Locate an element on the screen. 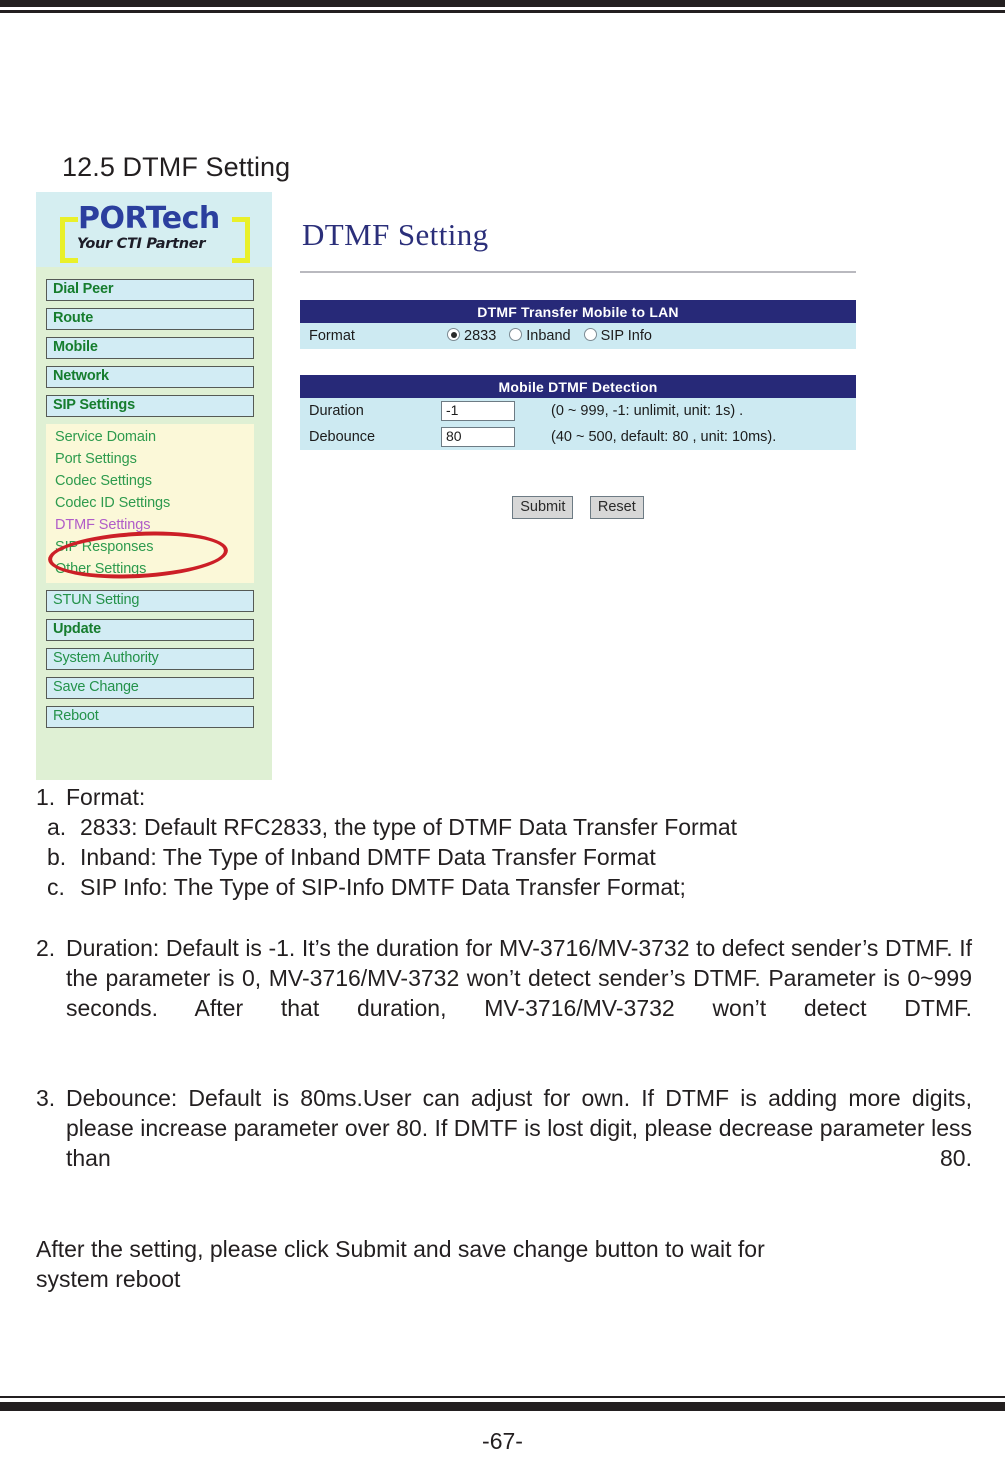 The image size is (1005, 1478). title-separator is located at coordinates (578, 272).